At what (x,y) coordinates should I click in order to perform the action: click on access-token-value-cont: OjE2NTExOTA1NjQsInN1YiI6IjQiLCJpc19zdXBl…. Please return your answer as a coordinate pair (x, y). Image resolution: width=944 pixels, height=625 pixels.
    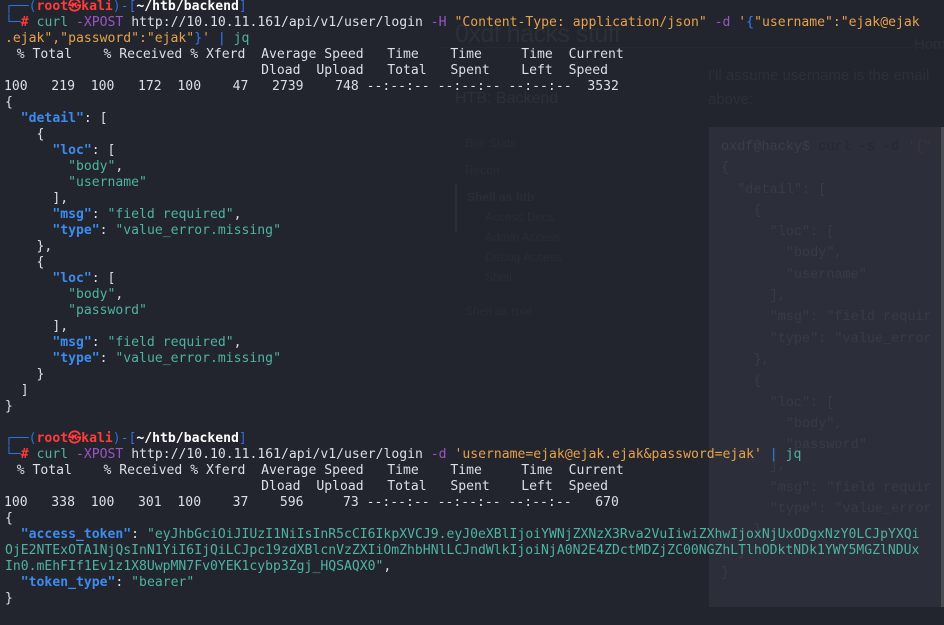
    Looking at the image, I should click on (462, 550).